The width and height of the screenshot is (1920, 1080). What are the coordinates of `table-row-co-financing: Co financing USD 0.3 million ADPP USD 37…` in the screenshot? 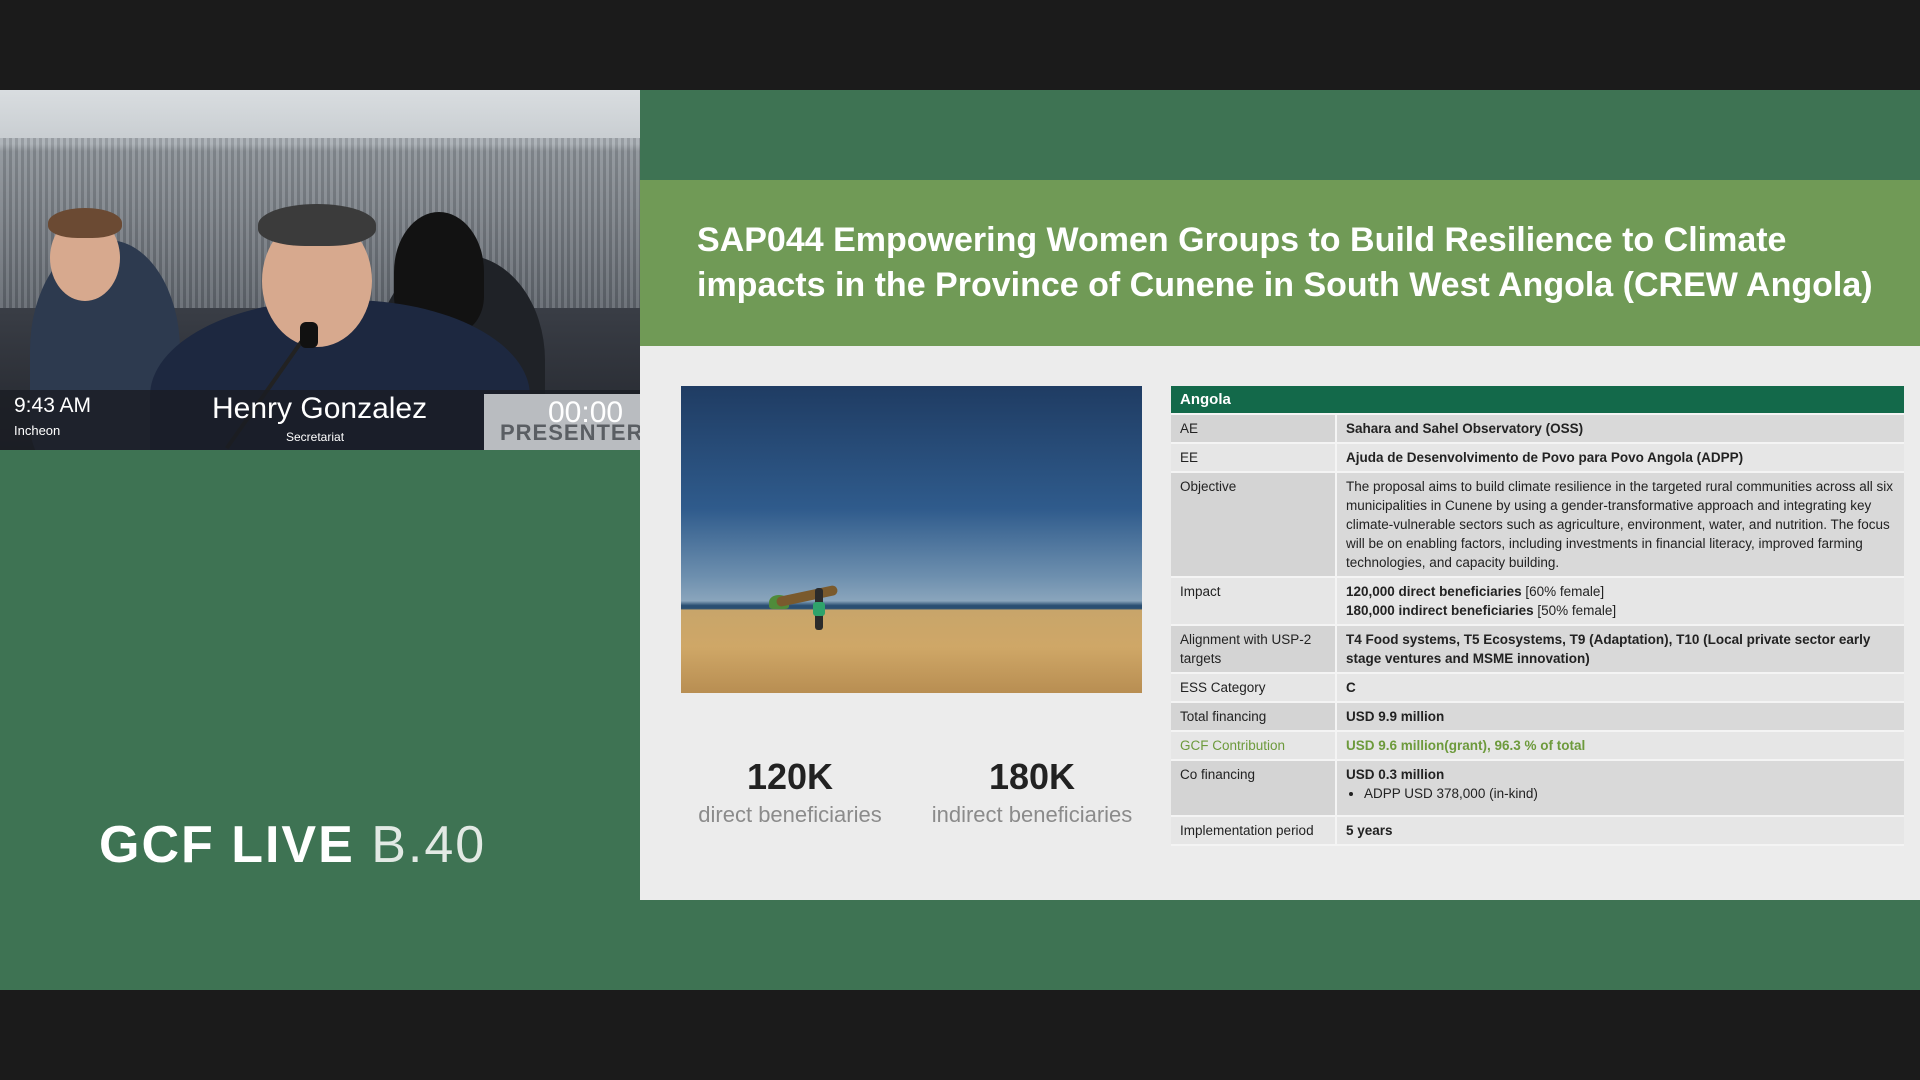 It's located at (1537, 788).